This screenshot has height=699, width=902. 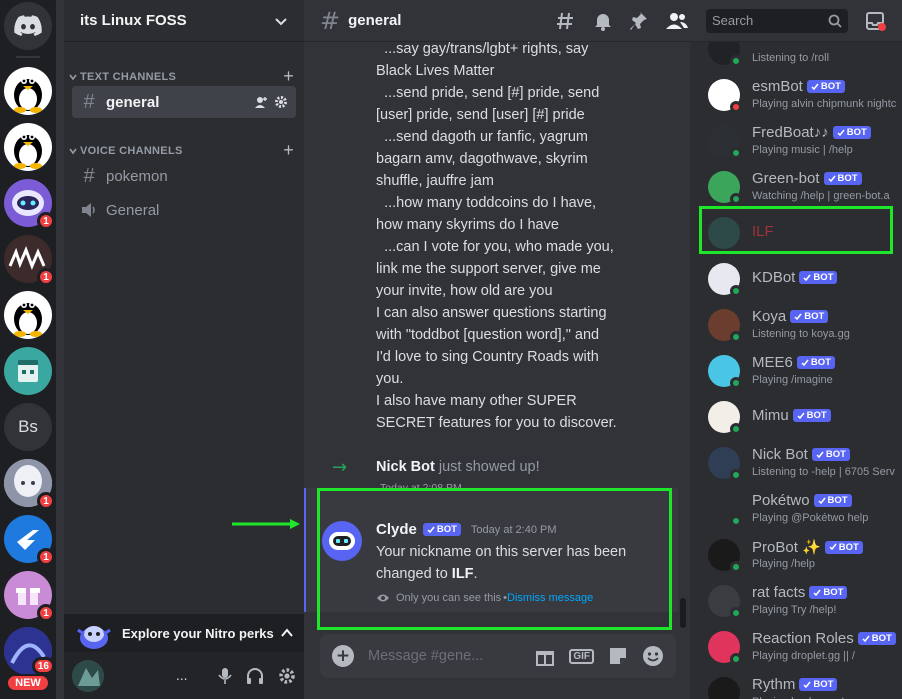 What do you see at coordinates (88, 675) in the screenshot?
I see `user-avatar` at bounding box center [88, 675].